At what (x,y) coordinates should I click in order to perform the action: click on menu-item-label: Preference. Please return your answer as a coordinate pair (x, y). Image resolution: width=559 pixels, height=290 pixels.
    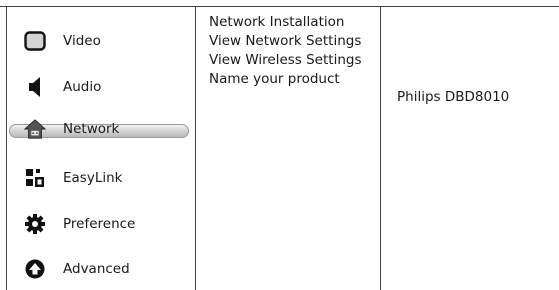
    Looking at the image, I should click on (99, 224).